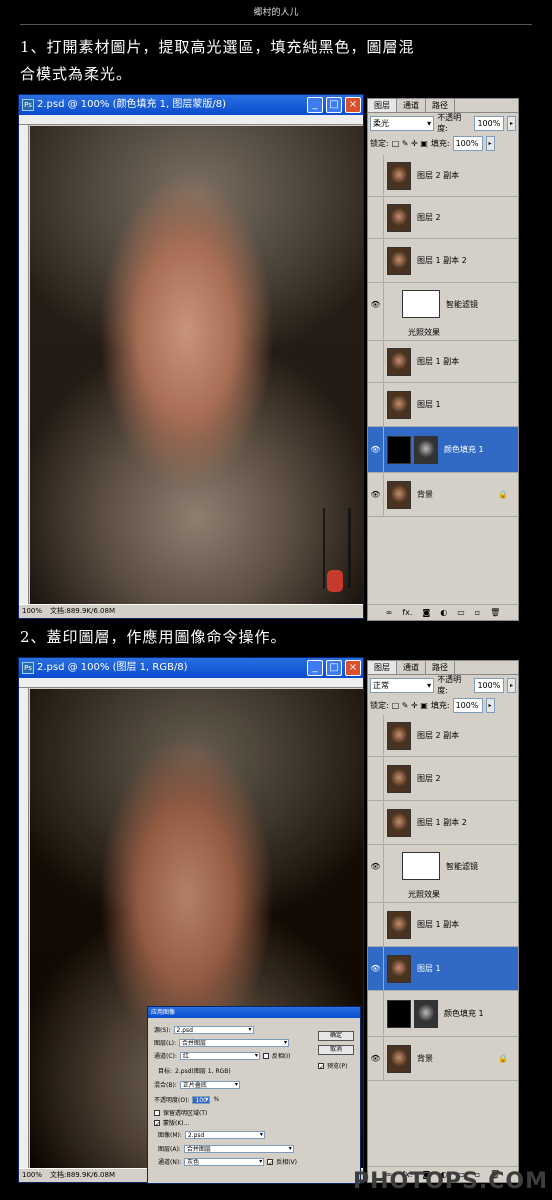  What do you see at coordinates (209, 1084) in the screenshot?
I see `blend-select: 正片叠底` at bounding box center [209, 1084].